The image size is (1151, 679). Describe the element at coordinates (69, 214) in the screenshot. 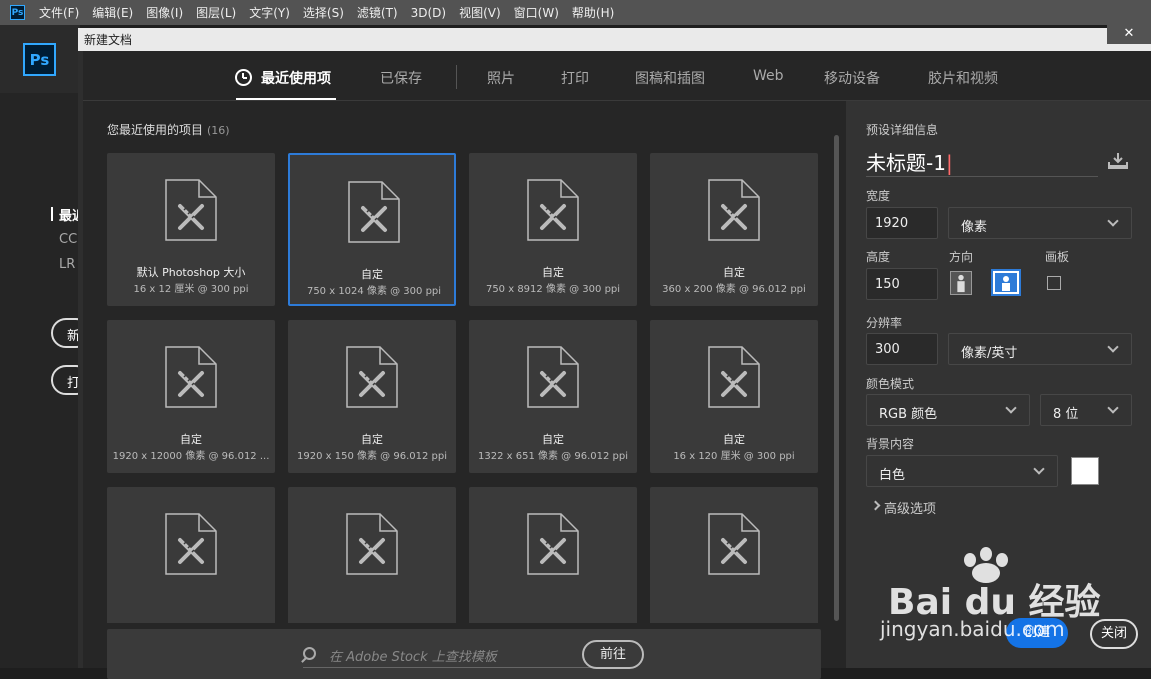

I see `home-nav-recent: 最近` at that location.